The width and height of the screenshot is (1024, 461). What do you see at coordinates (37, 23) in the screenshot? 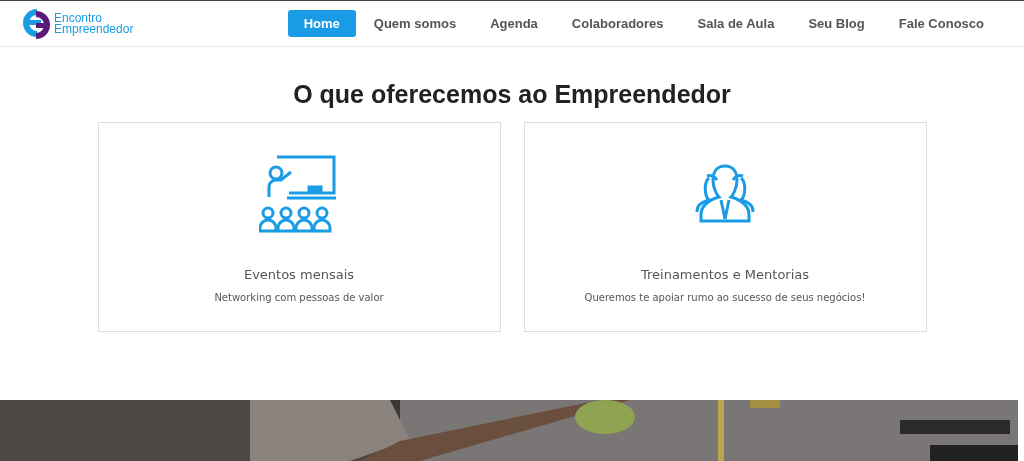
I see `logo-icon` at bounding box center [37, 23].